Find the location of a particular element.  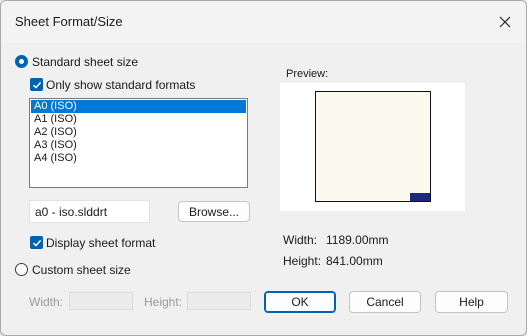

only-standard-checkbox is located at coordinates (36, 84).